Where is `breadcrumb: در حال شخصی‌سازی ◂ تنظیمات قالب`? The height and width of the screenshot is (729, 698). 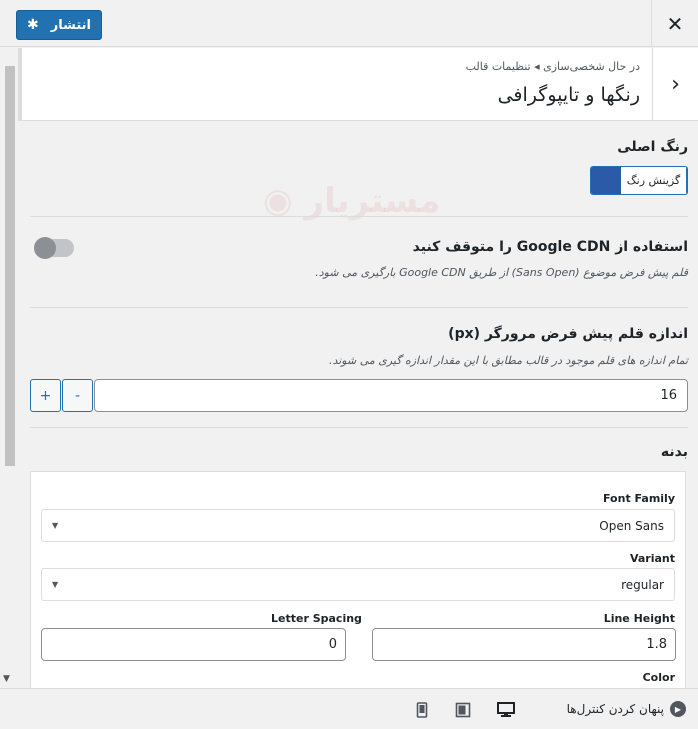
breadcrumb: در حال شخصی‌سازی ◂ تنظیمات قالب is located at coordinates (552, 66).